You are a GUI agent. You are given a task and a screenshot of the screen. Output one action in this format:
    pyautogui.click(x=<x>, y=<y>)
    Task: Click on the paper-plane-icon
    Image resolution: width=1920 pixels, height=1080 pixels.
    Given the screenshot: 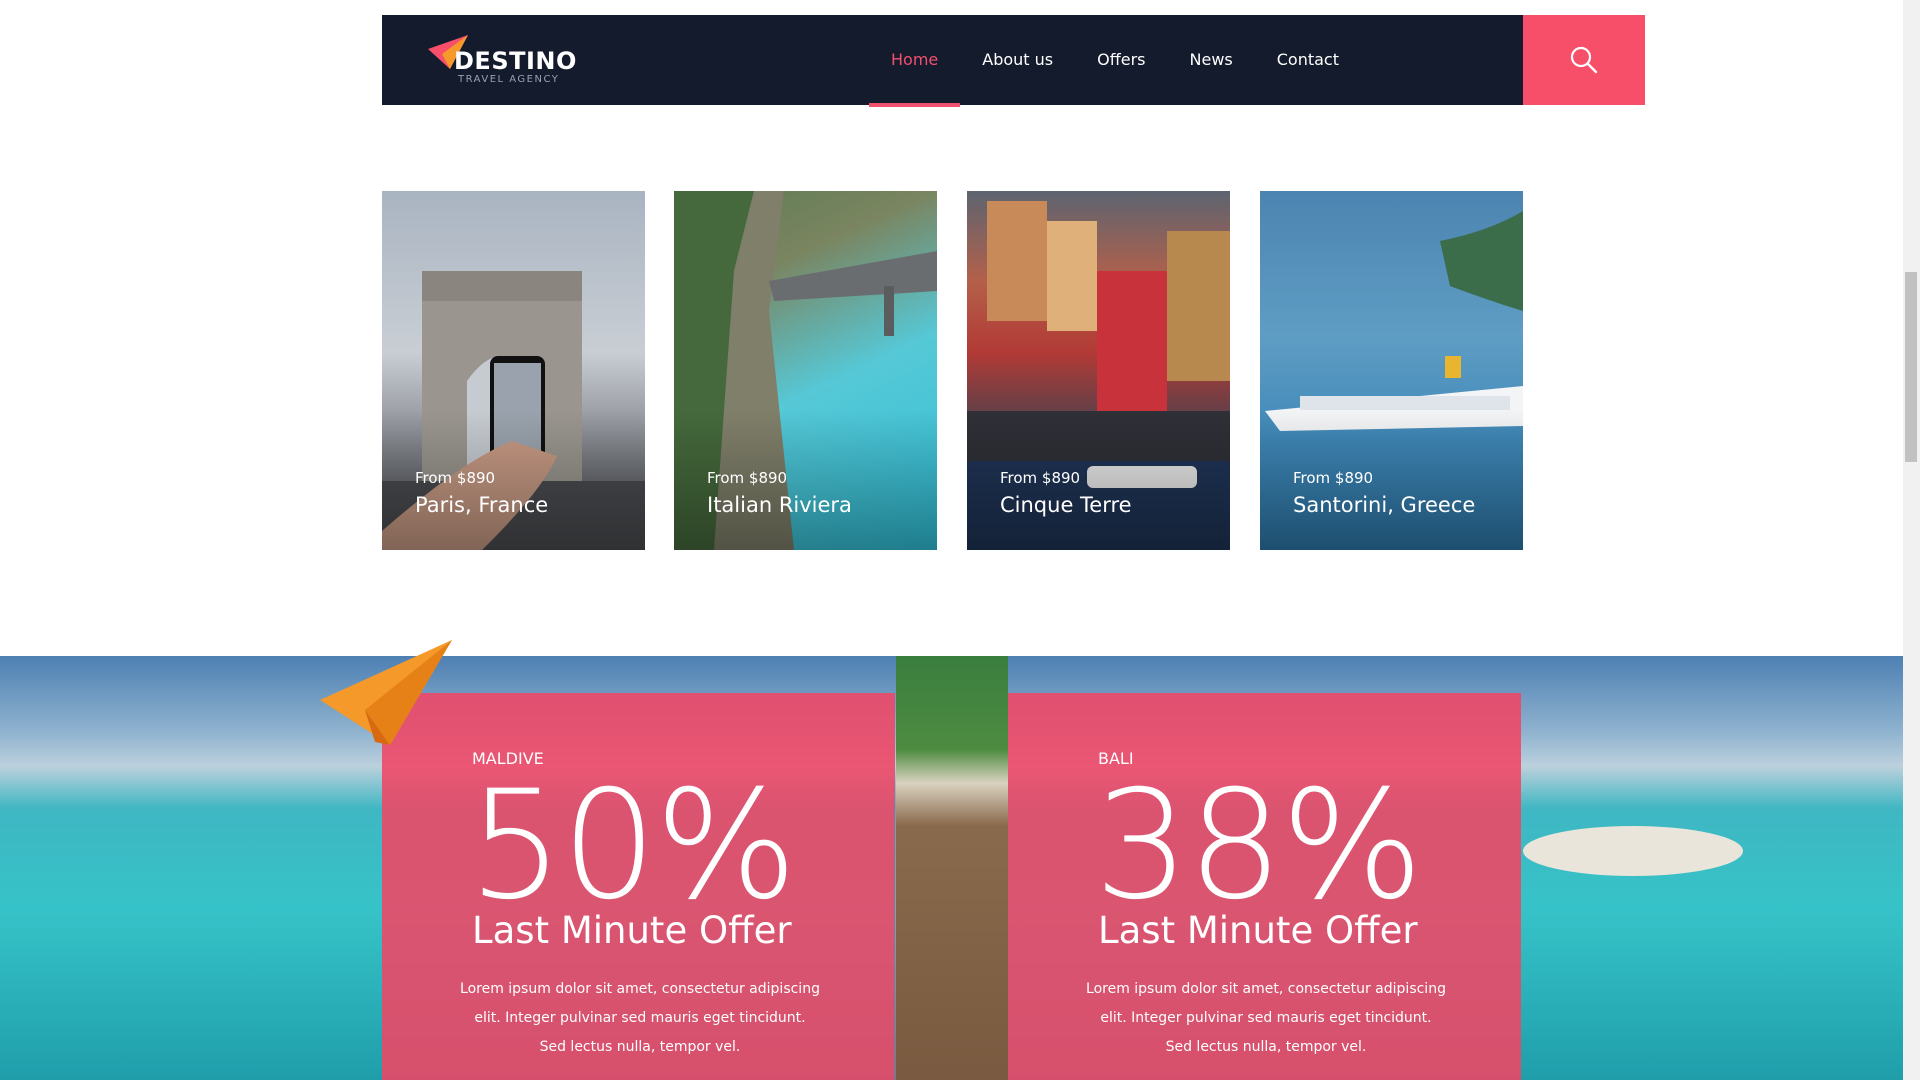 What is the action you would take?
    pyautogui.click(x=386, y=692)
    